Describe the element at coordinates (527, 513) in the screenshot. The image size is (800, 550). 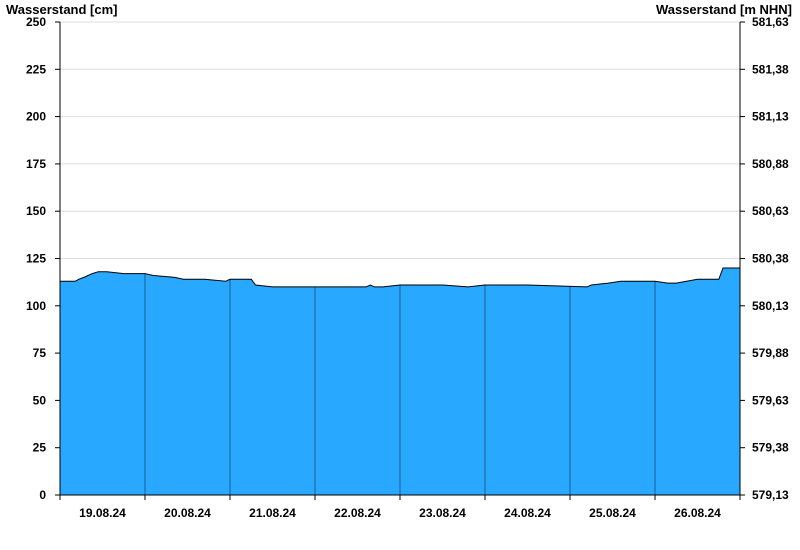
I see `x-tick-label: 24.08.24` at that location.